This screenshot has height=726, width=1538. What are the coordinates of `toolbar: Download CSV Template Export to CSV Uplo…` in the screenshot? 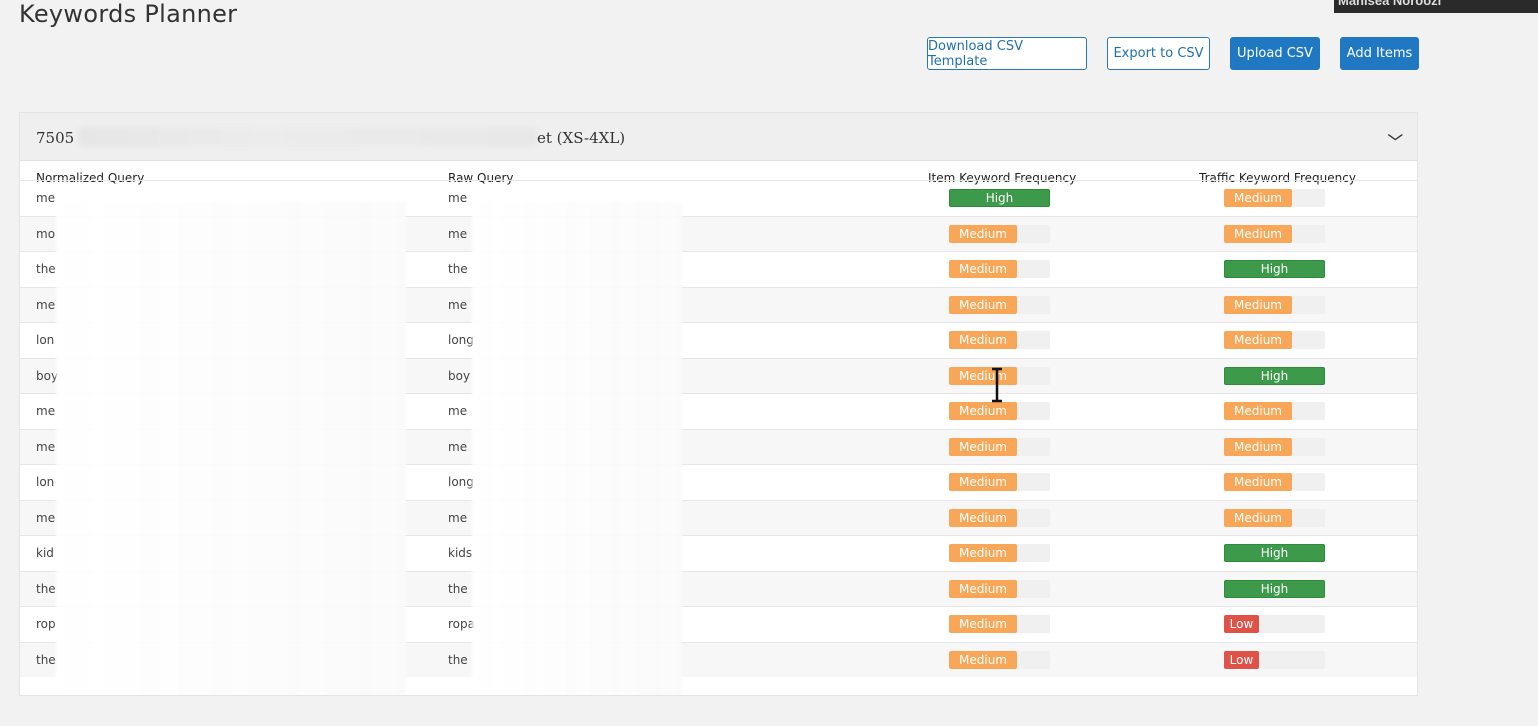 It's located at (769, 53).